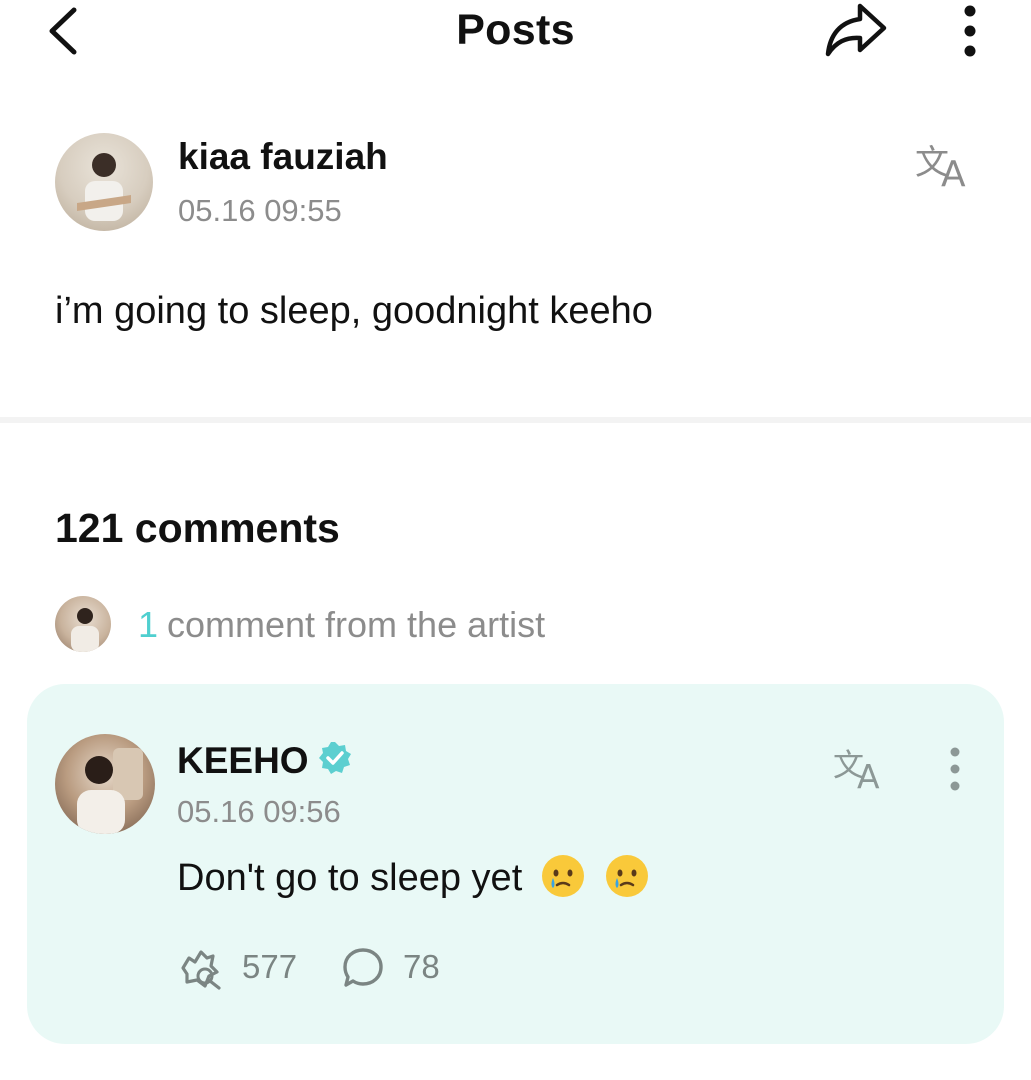 This screenshot has width=1031, height=1080. Describe the element at coordinates (201, 970) in the screenshot. I see `like-paw-icon` at that location.